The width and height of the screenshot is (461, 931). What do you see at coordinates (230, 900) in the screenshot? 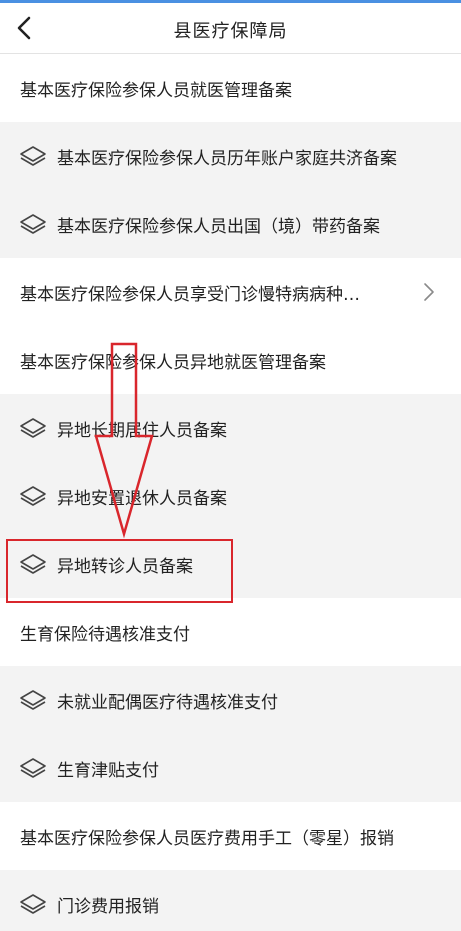
I see `list-item-outpatient-reimbursement: 门诊费用报销` at bounding box center [230, 900].